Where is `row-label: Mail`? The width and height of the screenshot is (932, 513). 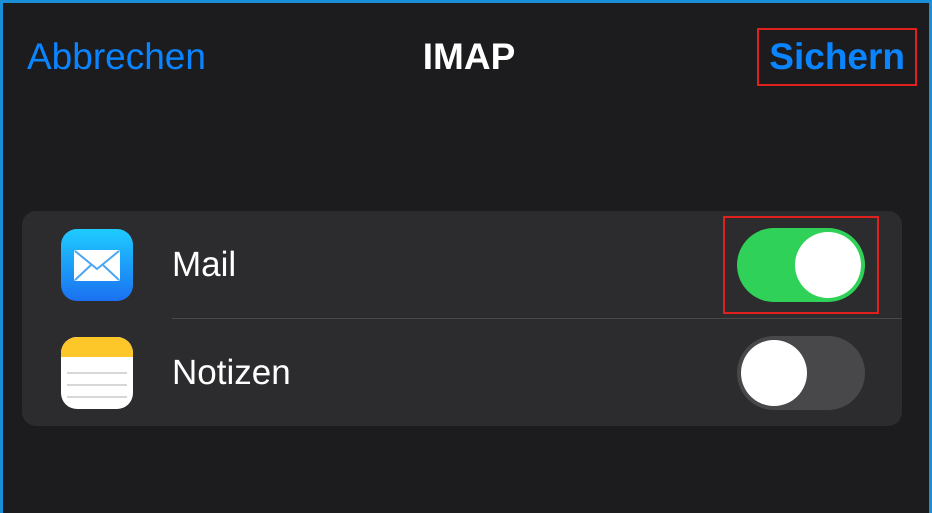 row-label: Mail is located at coordinates (205, 264).